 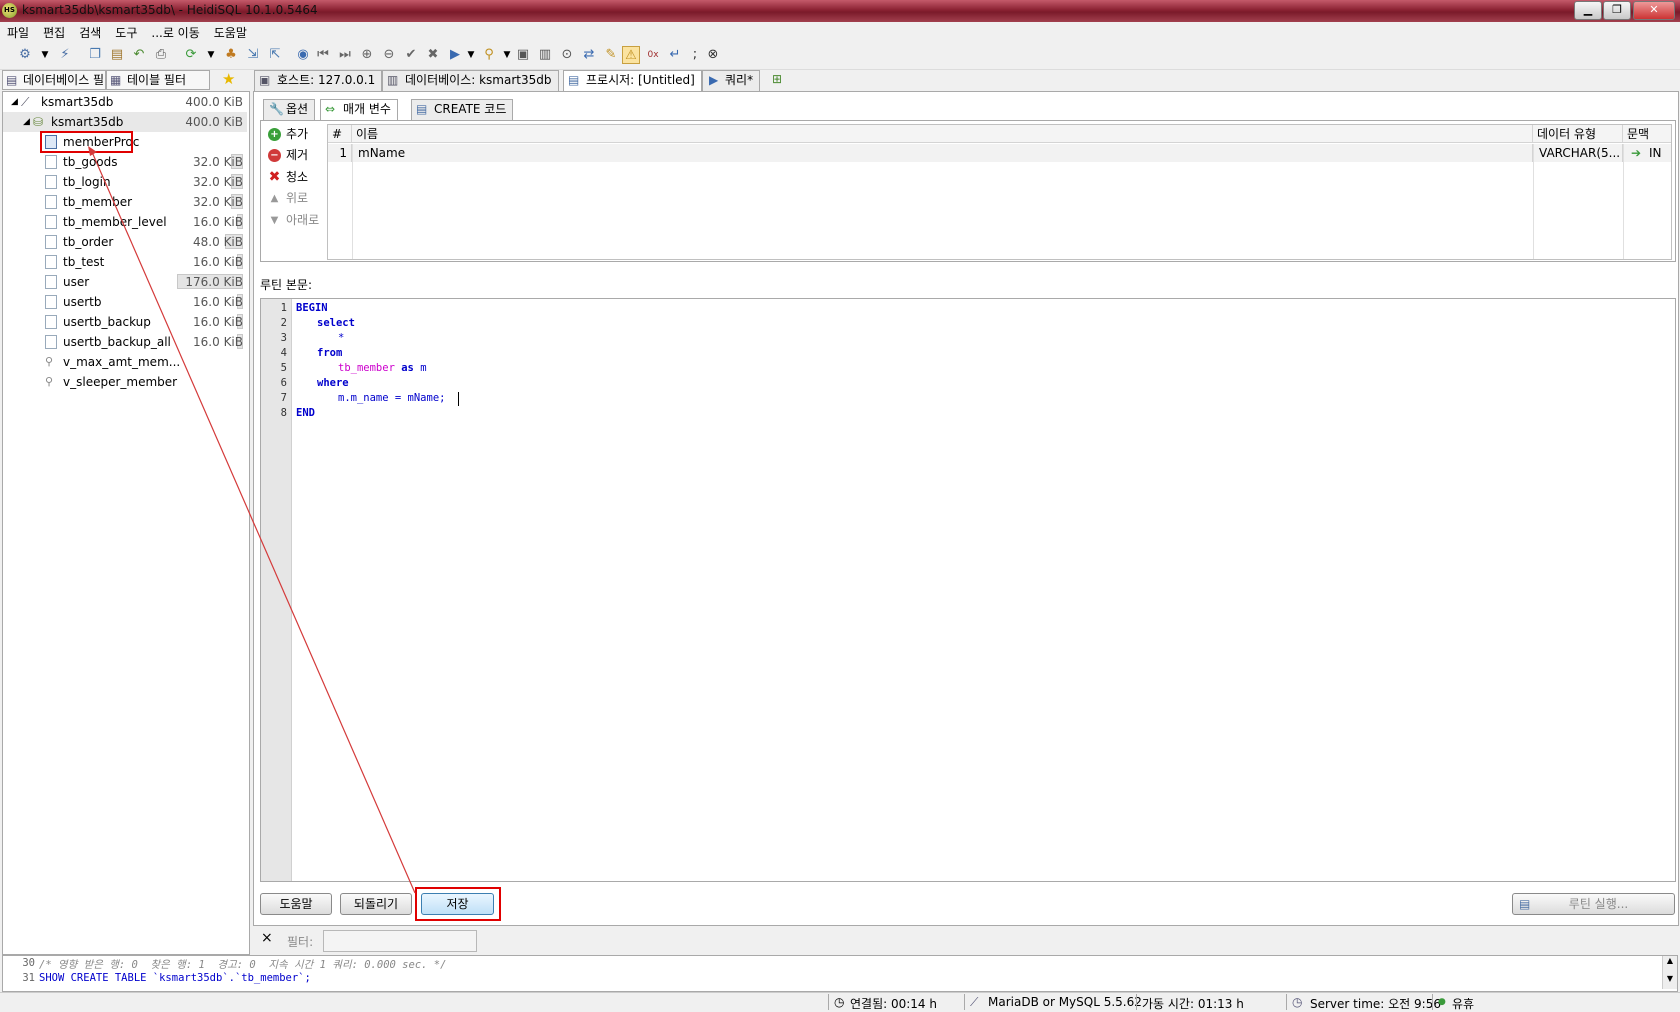 I want to click on log-line-number: 30, so click(x=28, y=963).